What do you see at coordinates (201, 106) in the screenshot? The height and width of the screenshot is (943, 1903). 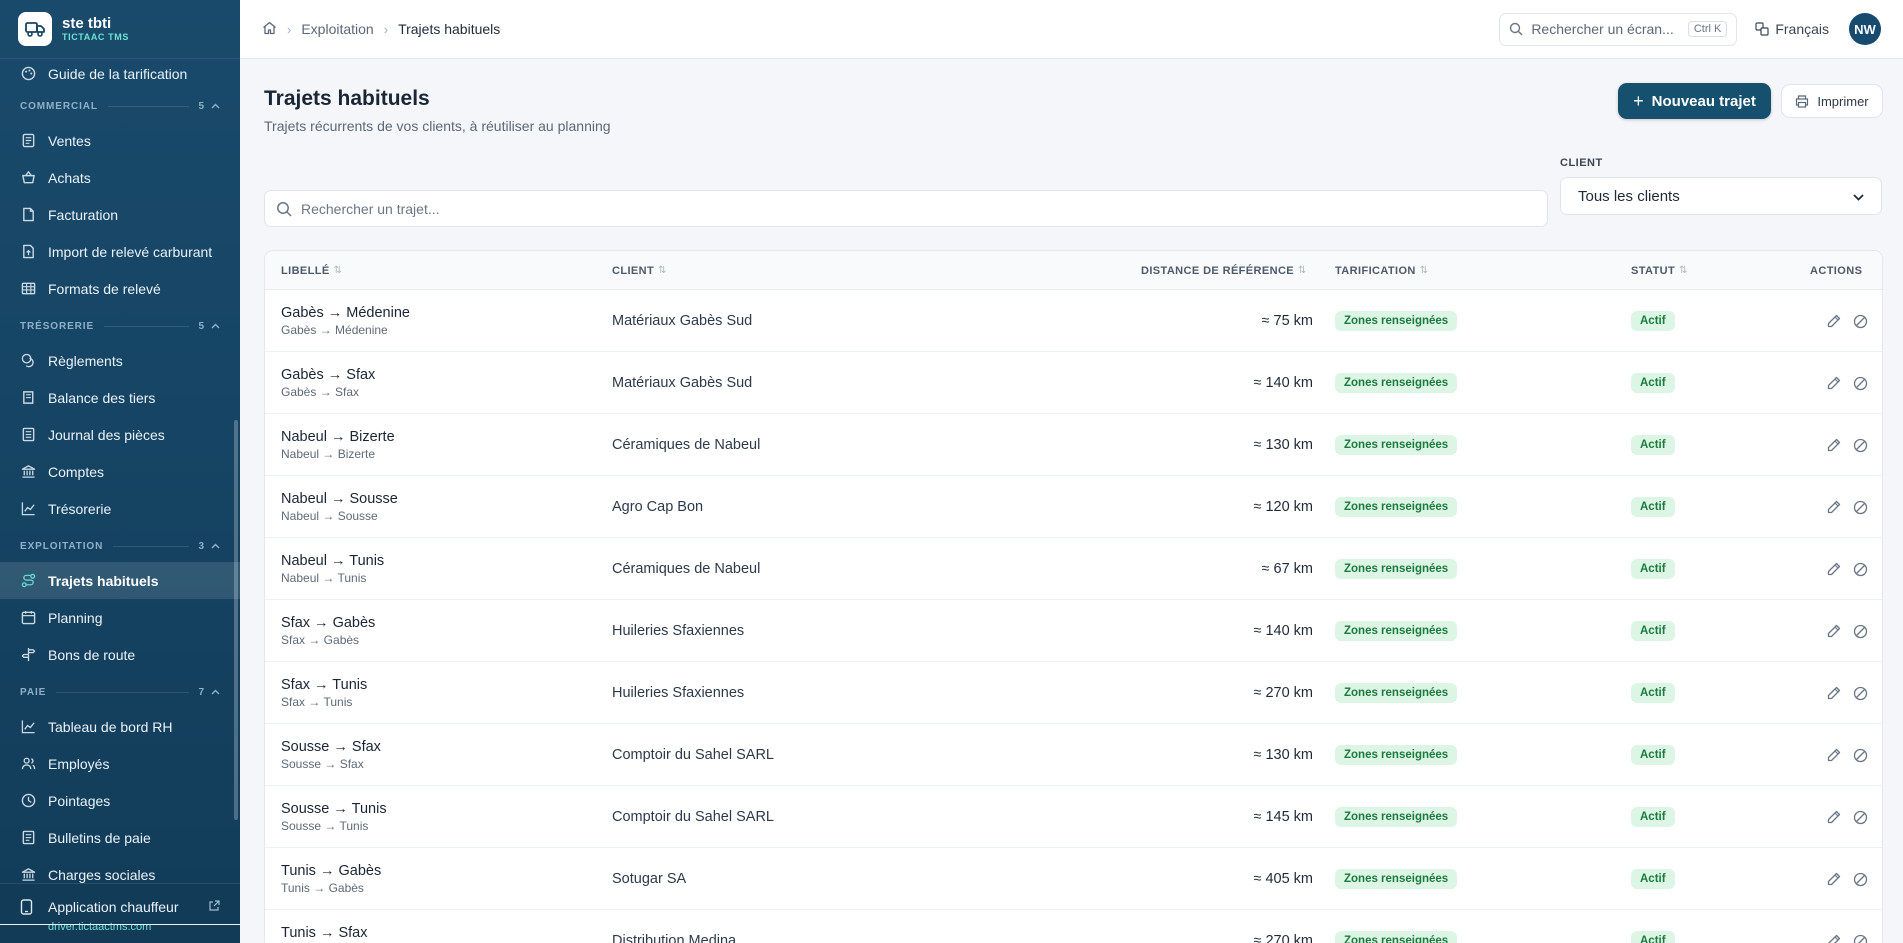 I see `section-count: 5` at bounding box center [201, 106].